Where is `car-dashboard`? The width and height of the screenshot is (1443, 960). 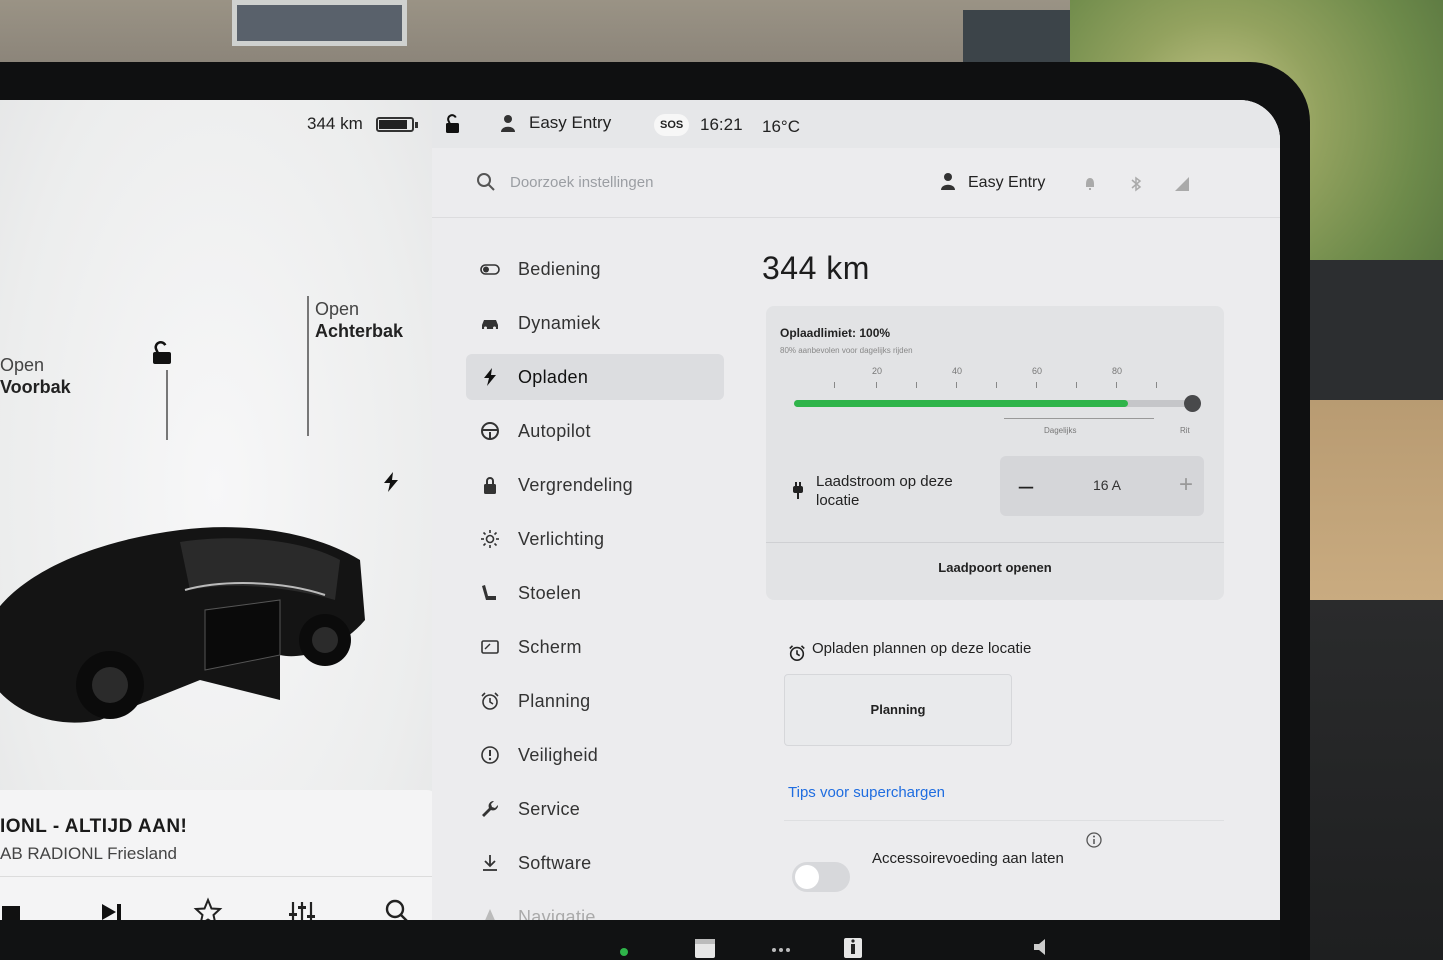
car-dashboard is located at coordinates (1366, 610).